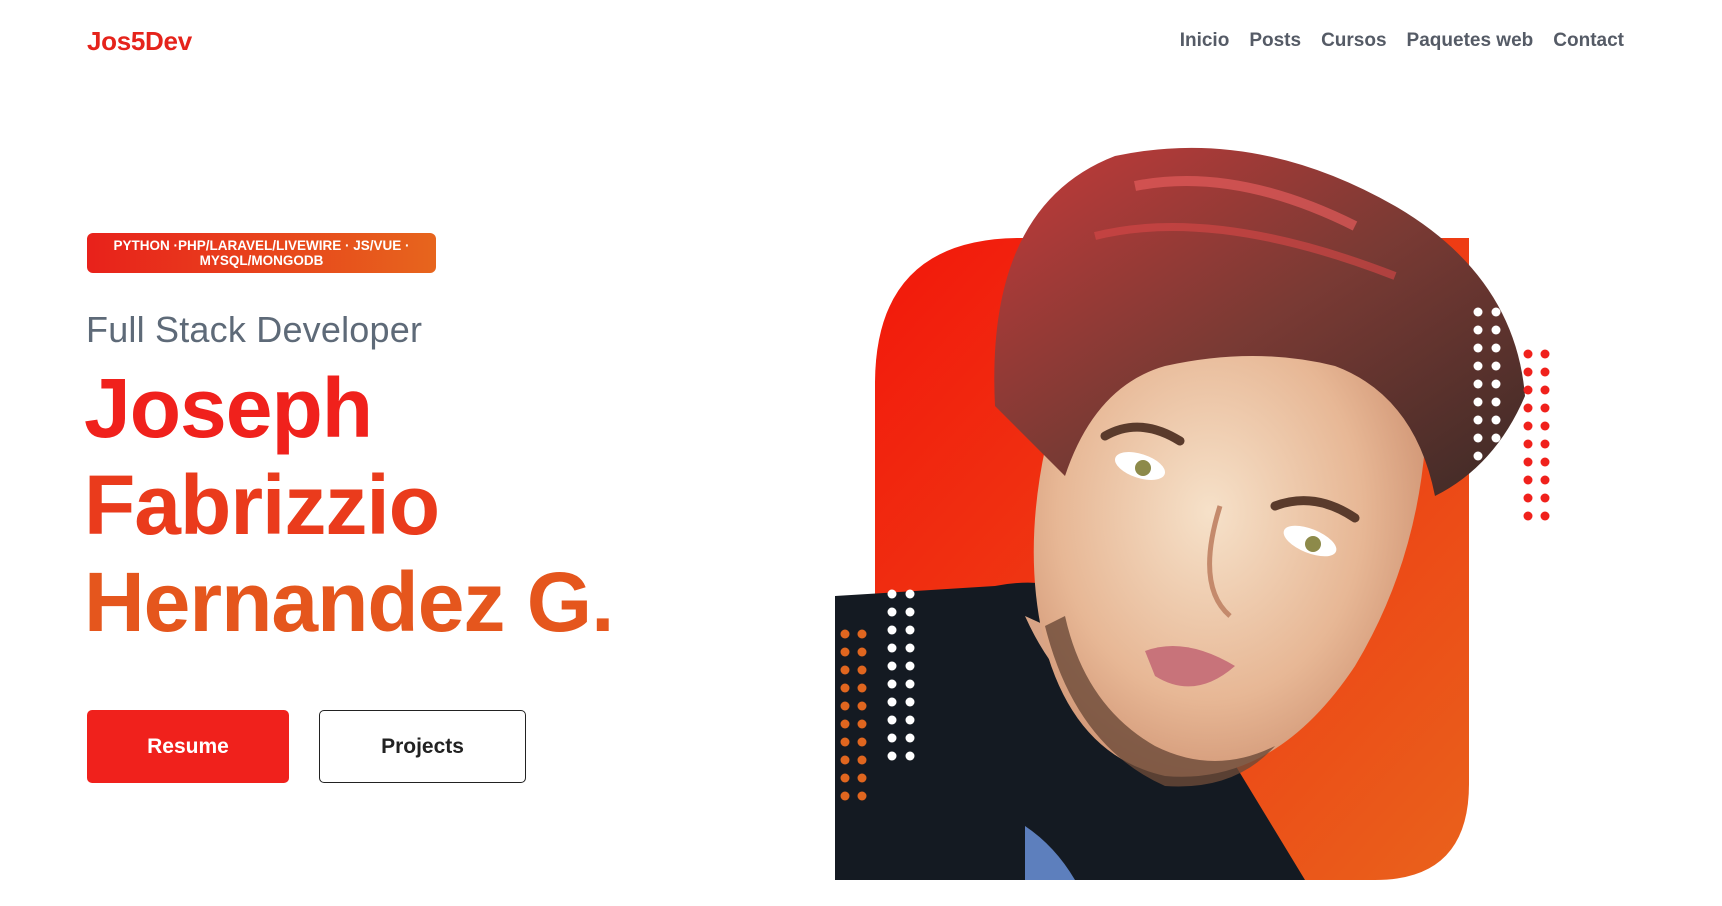 The height and width of the screenshot is (906, 1722). Describe the element at coordinates (254, 329) in the screenshot. I see `hero-subtitle: Full Stack Developer` at that location.